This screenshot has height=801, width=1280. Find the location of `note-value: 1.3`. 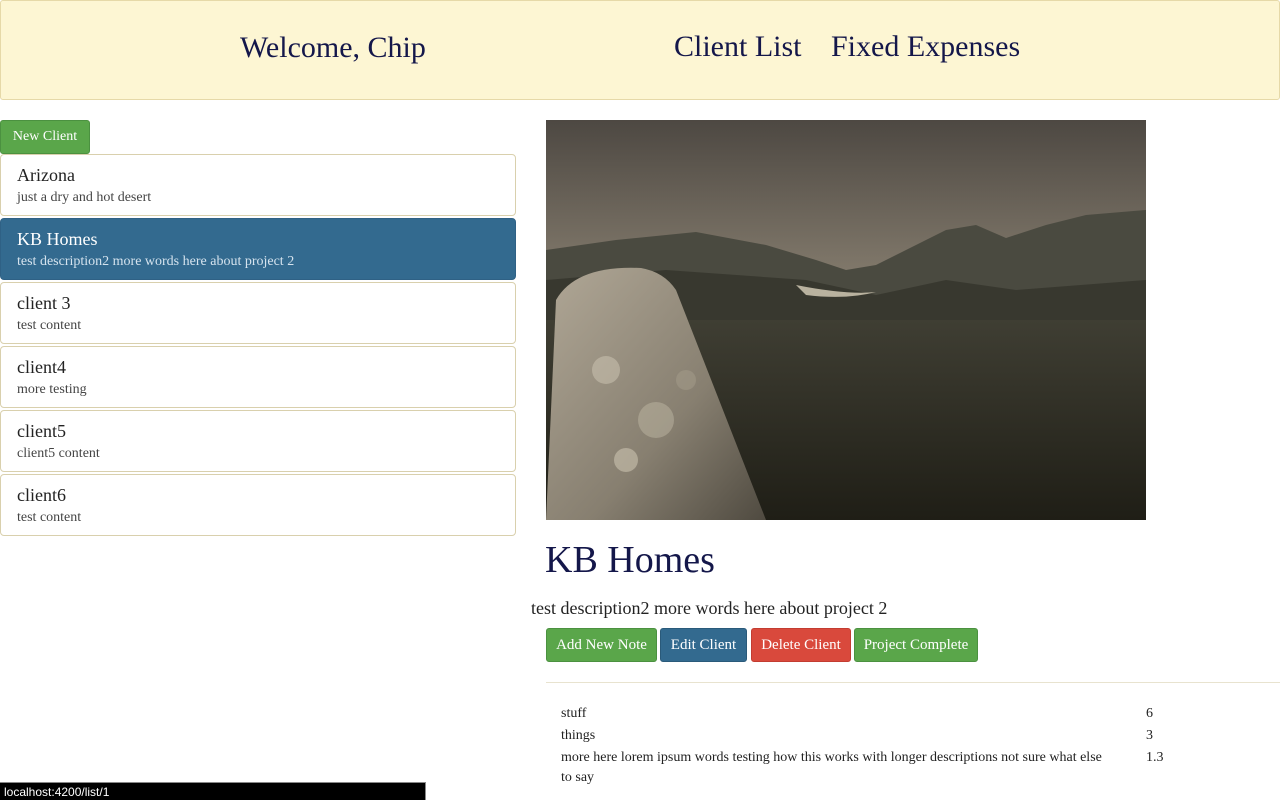

note-value: 1.3 is located at coordinates (1155, 757).